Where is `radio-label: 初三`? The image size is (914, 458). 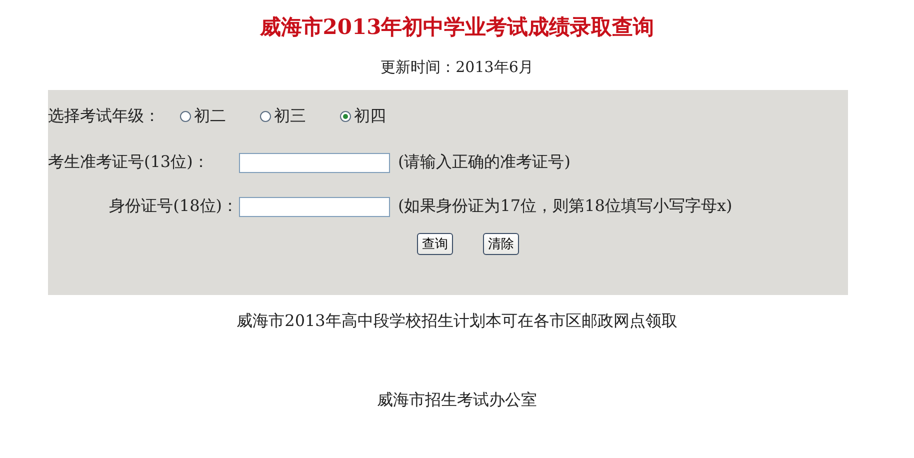
radio-label: 初三 is located at coordinates (290, 116).